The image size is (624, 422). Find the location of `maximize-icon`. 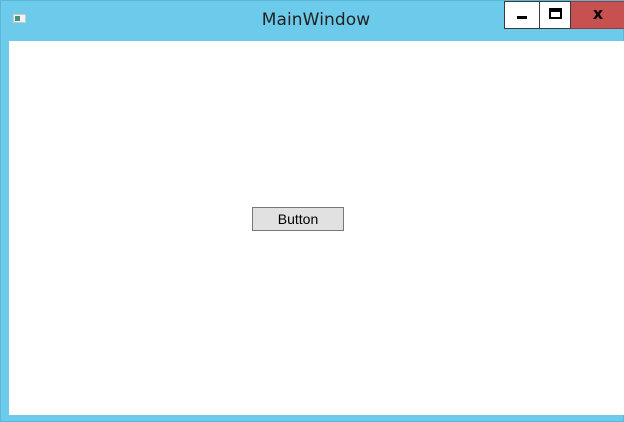

maximize-icon is located at coordinates (555, 13).